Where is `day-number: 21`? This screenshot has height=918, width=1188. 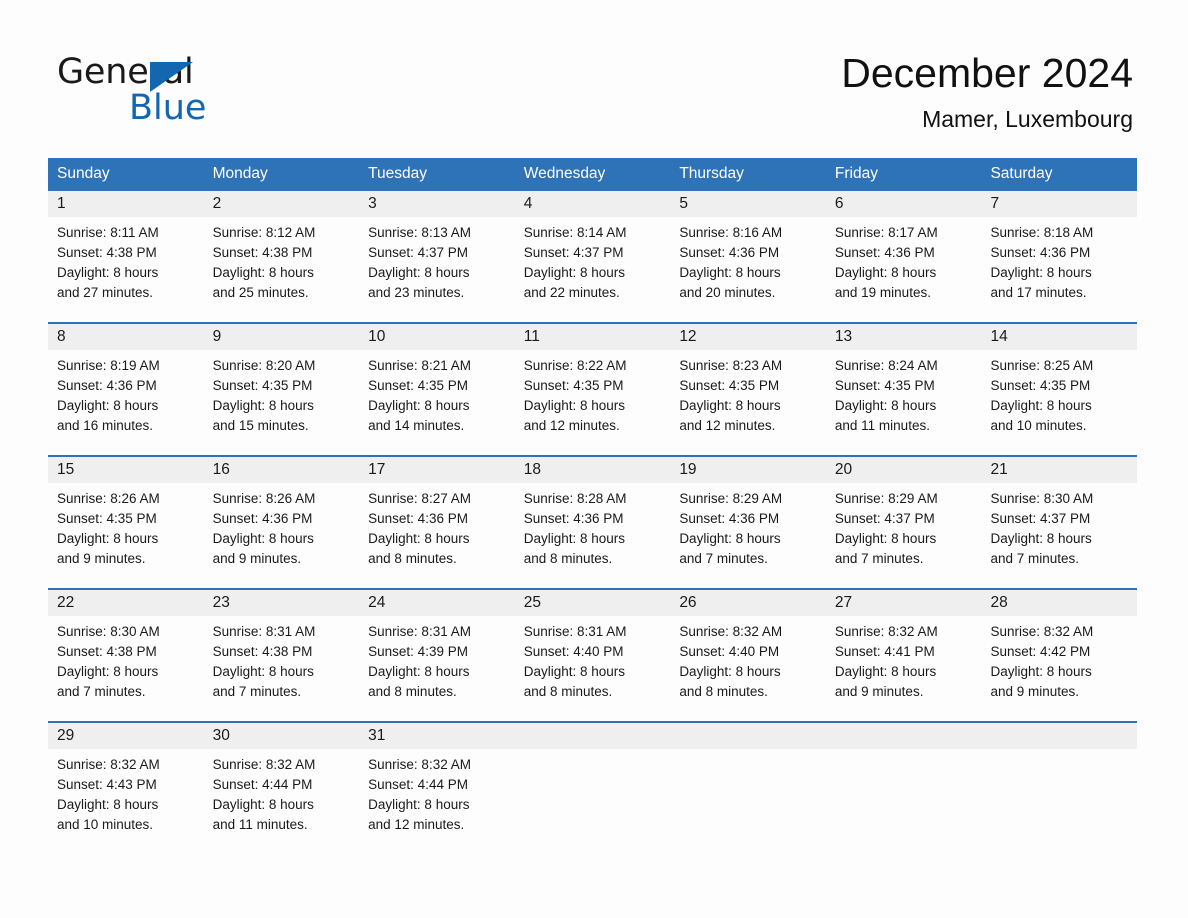
day-number: 21 is located at coordinates (999, 469).